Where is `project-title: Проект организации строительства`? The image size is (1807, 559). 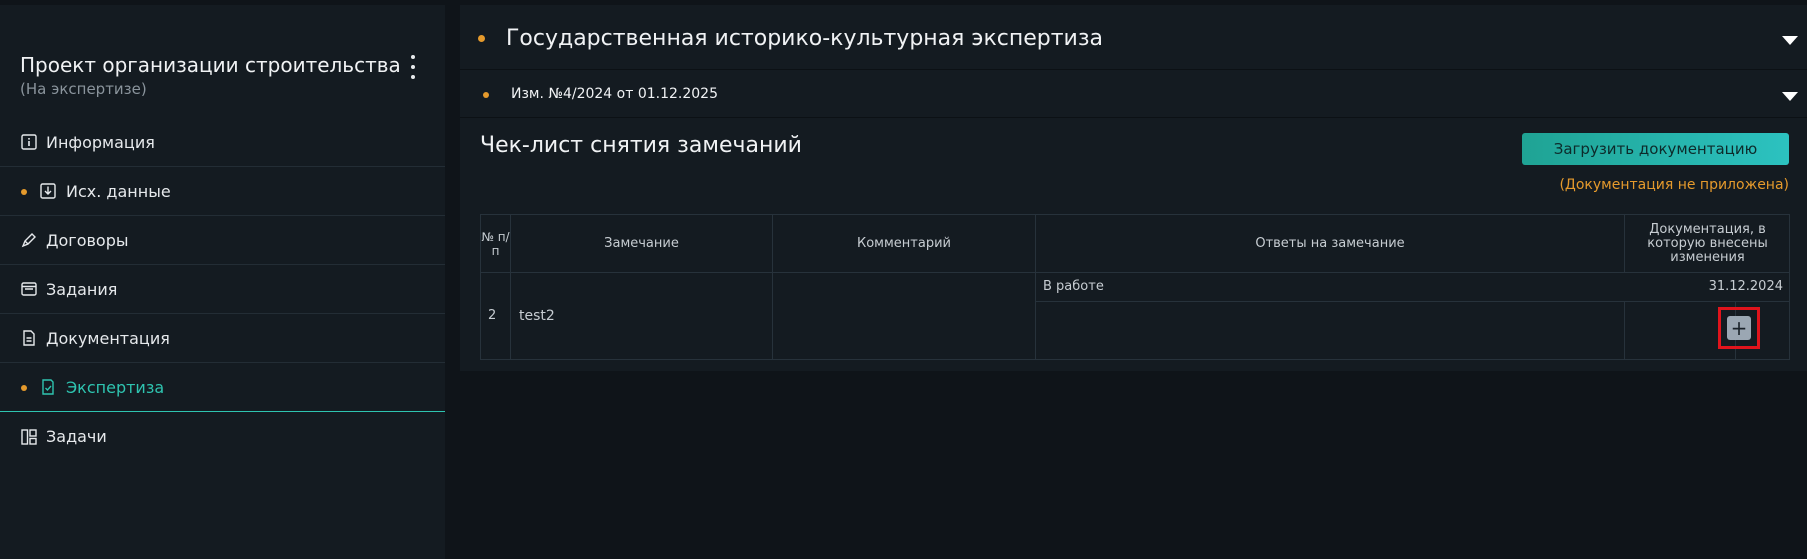 project-title: Проект организации строительства is located at coordinates (210, 65).